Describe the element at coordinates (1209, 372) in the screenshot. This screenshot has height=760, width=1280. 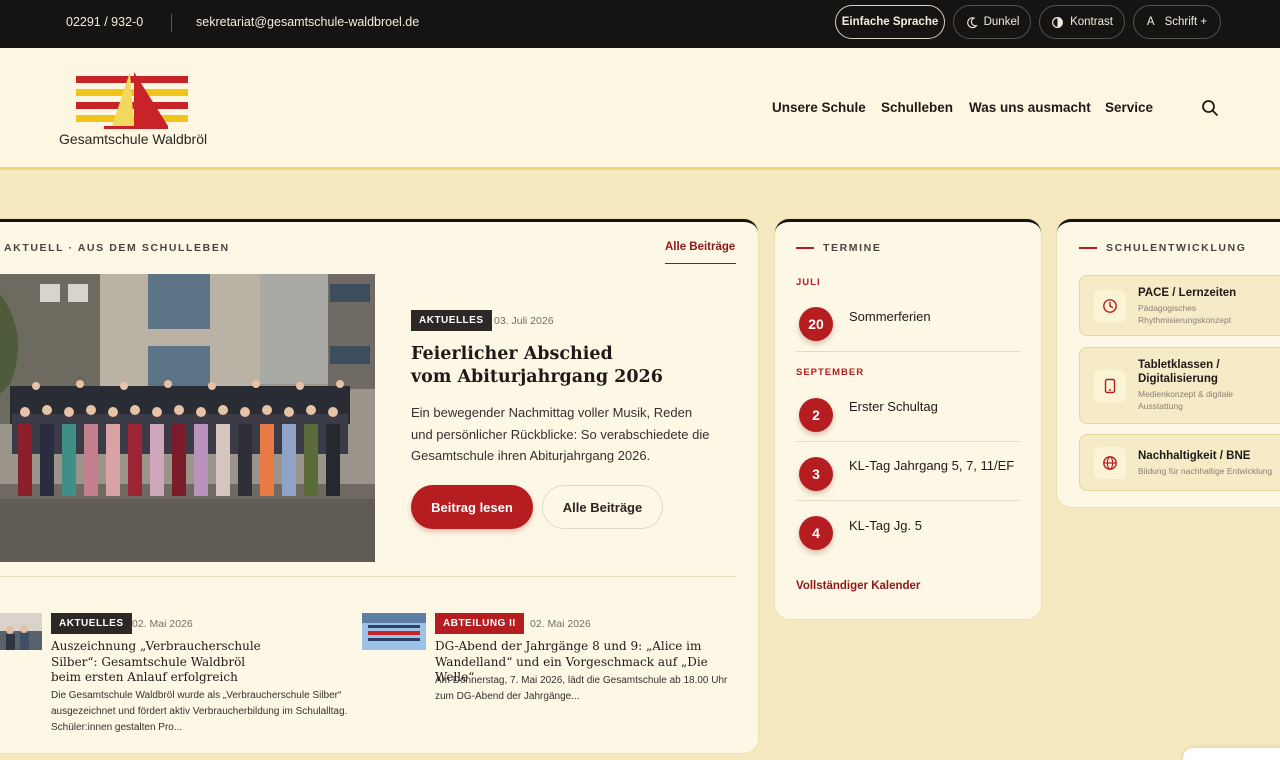
I see `development-item-title: Tabletklassen / Digitalisierung` at that location.